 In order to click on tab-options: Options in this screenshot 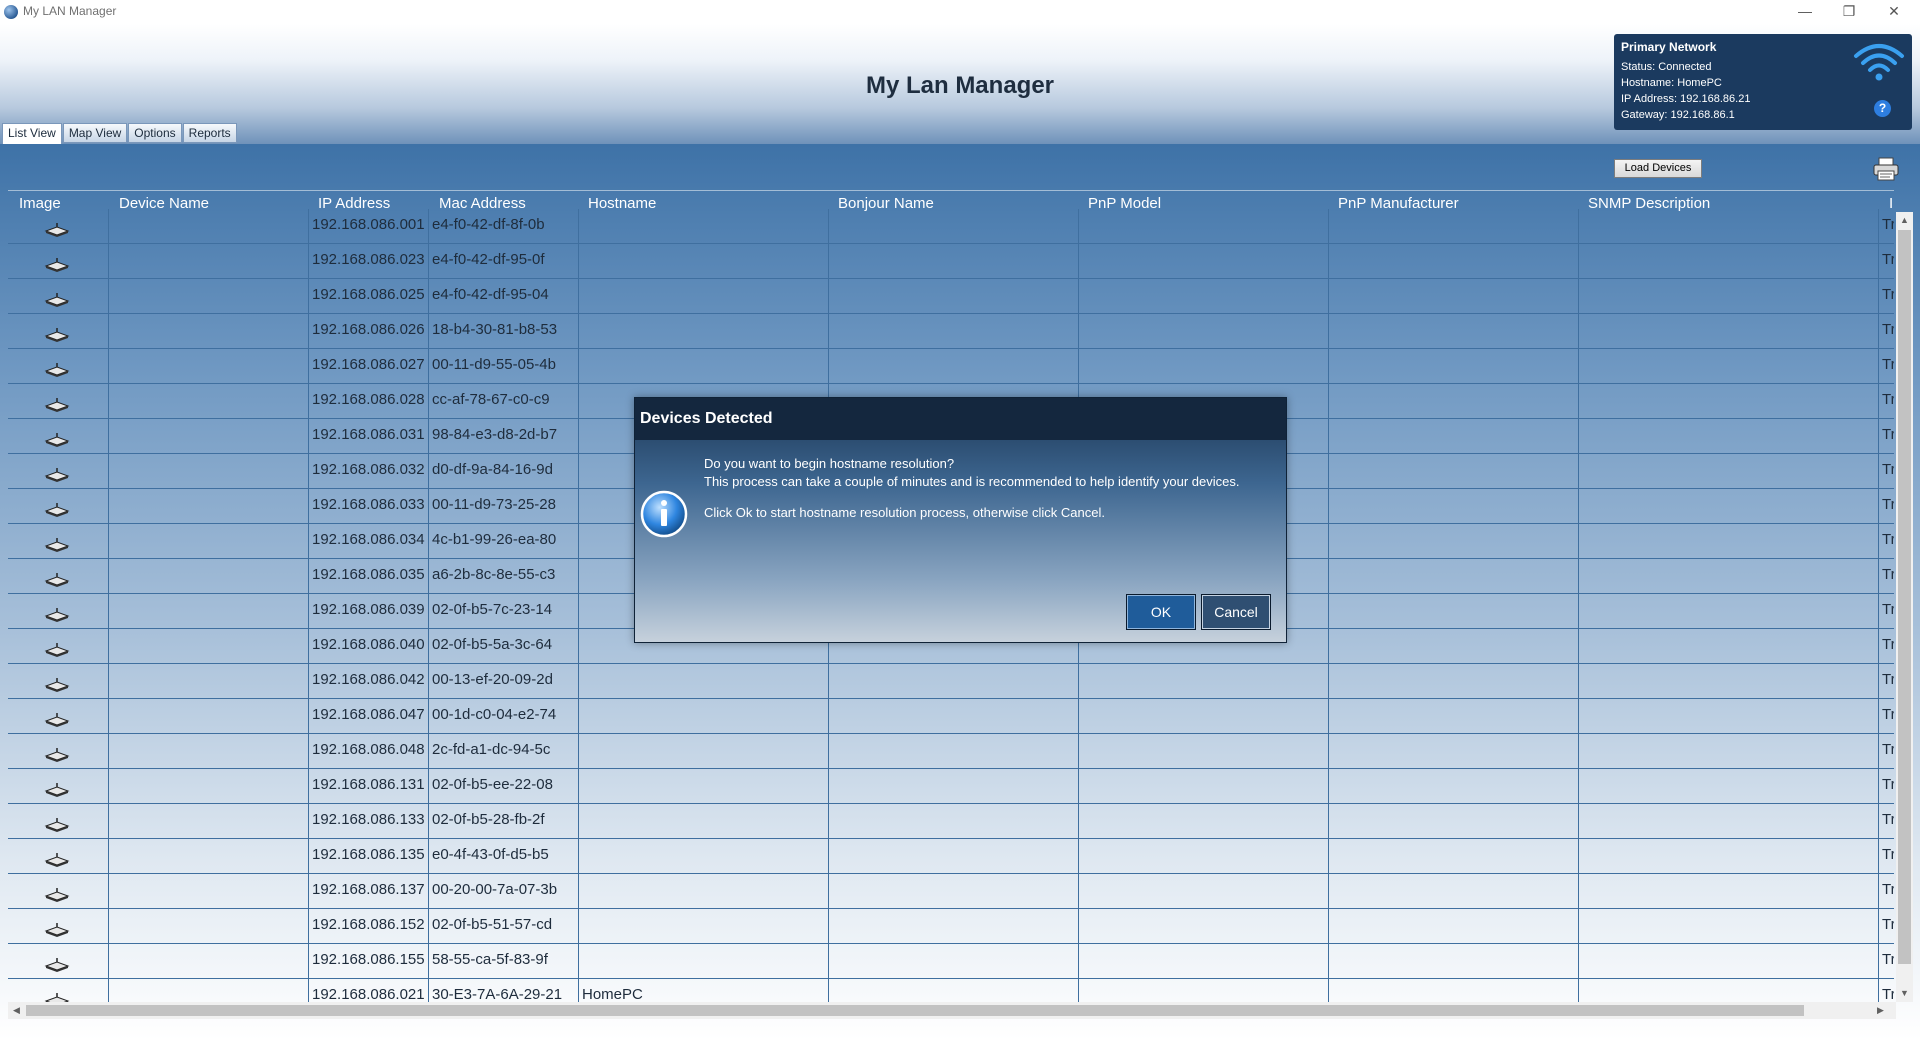, I will do `click(155, 133)`.